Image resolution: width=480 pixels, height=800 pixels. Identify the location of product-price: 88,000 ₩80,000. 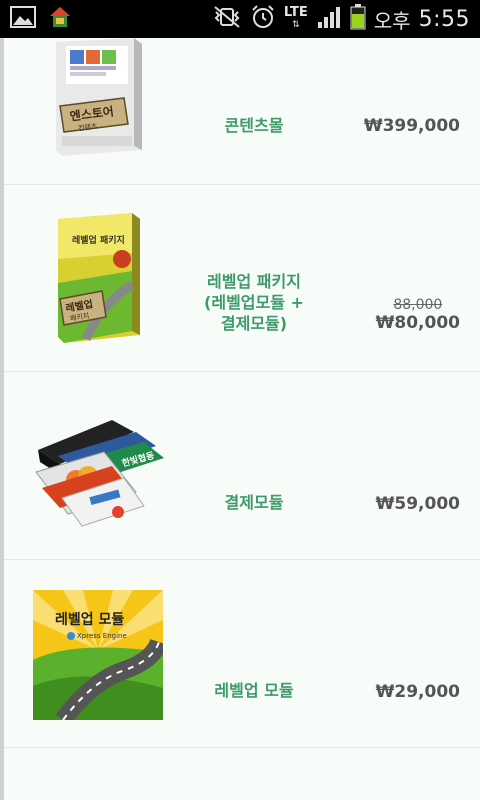
(418, 315).